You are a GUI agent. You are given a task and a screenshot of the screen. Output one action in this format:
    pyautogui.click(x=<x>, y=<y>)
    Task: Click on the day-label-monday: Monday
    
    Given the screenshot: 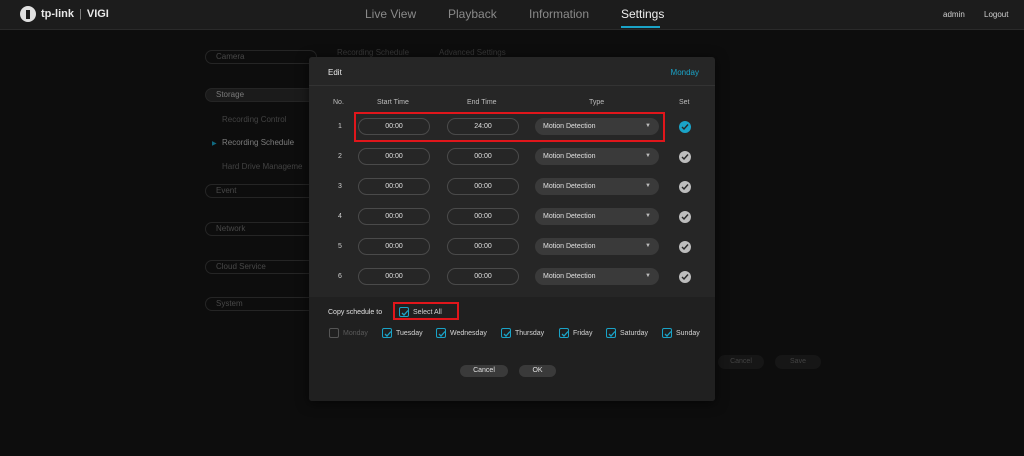 What is the action you would take?
    pyautogui.click(x=355, y=333)
    